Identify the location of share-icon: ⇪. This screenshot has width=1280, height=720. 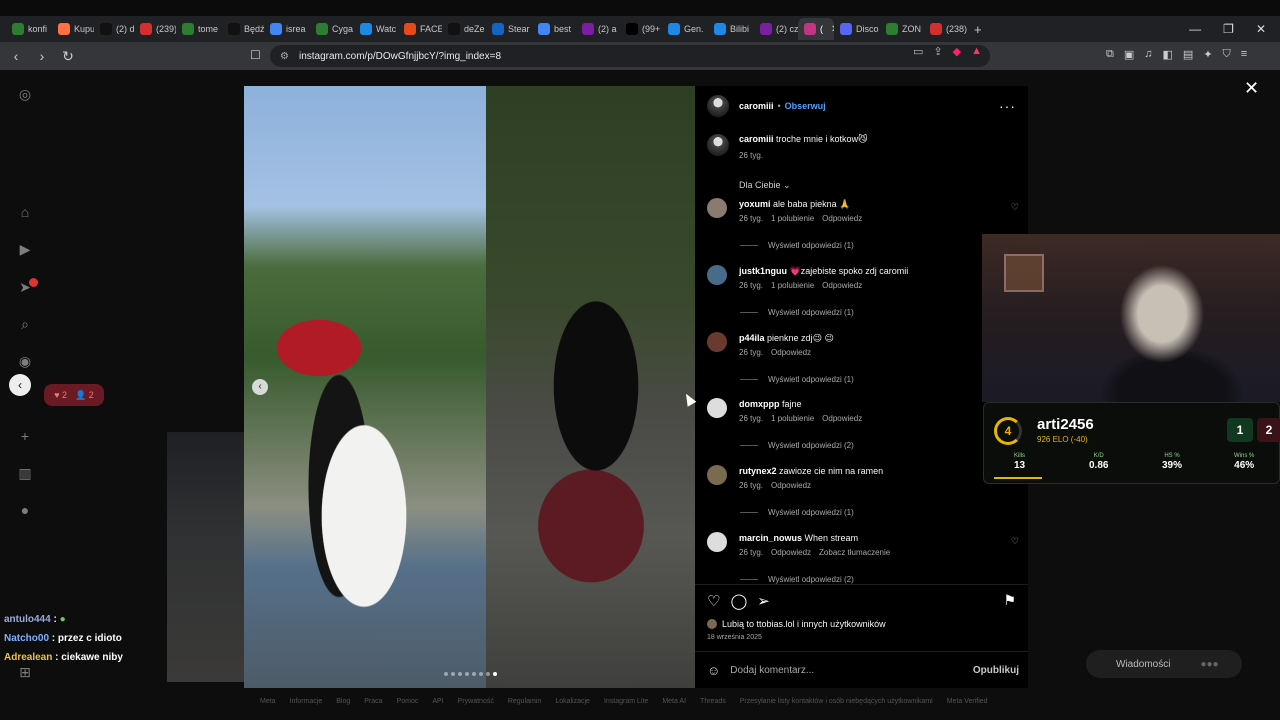
(937, 51).